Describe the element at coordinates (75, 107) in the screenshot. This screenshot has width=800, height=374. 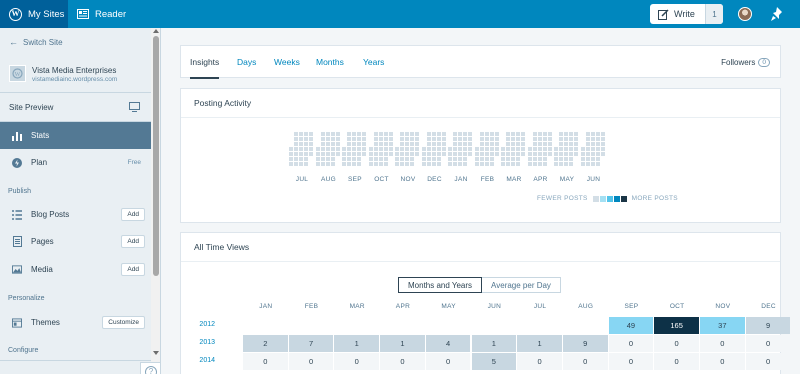
I see `sidebar-item-site-preview: Site Preview` at that location.